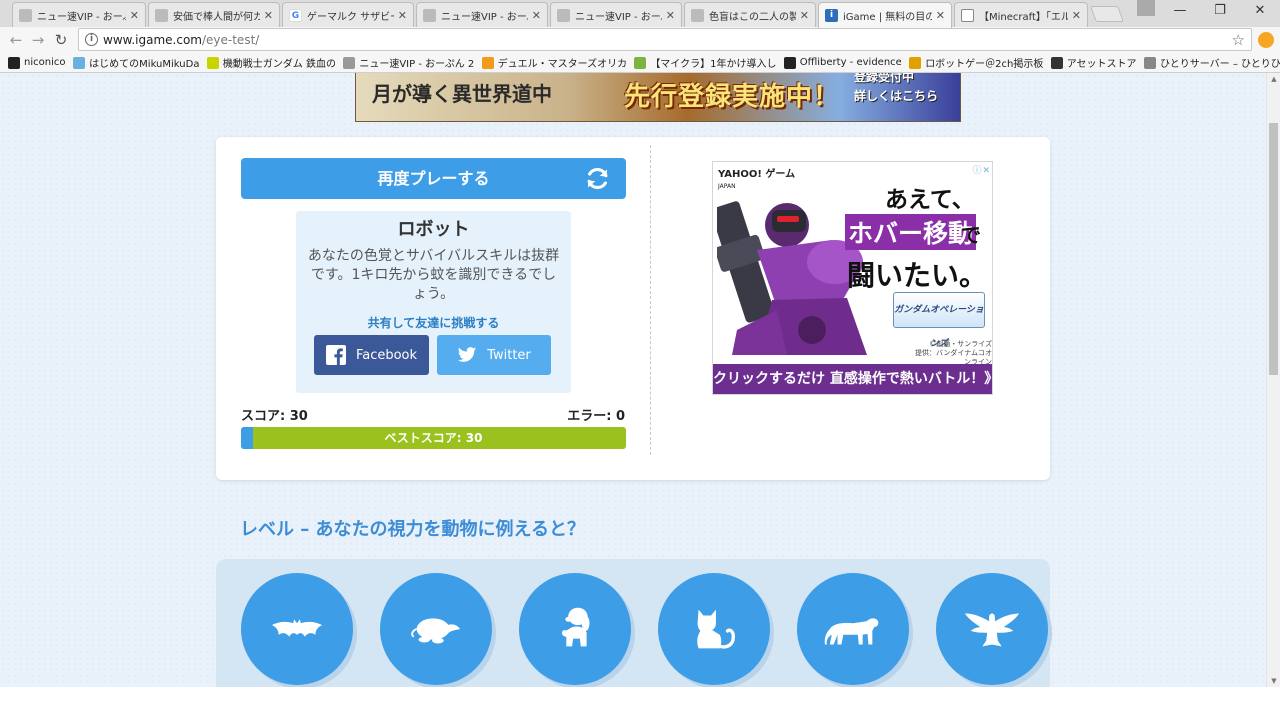 This screenshot has width=1280, height=720. I want to click on mmd-icon, so click(79, 62).